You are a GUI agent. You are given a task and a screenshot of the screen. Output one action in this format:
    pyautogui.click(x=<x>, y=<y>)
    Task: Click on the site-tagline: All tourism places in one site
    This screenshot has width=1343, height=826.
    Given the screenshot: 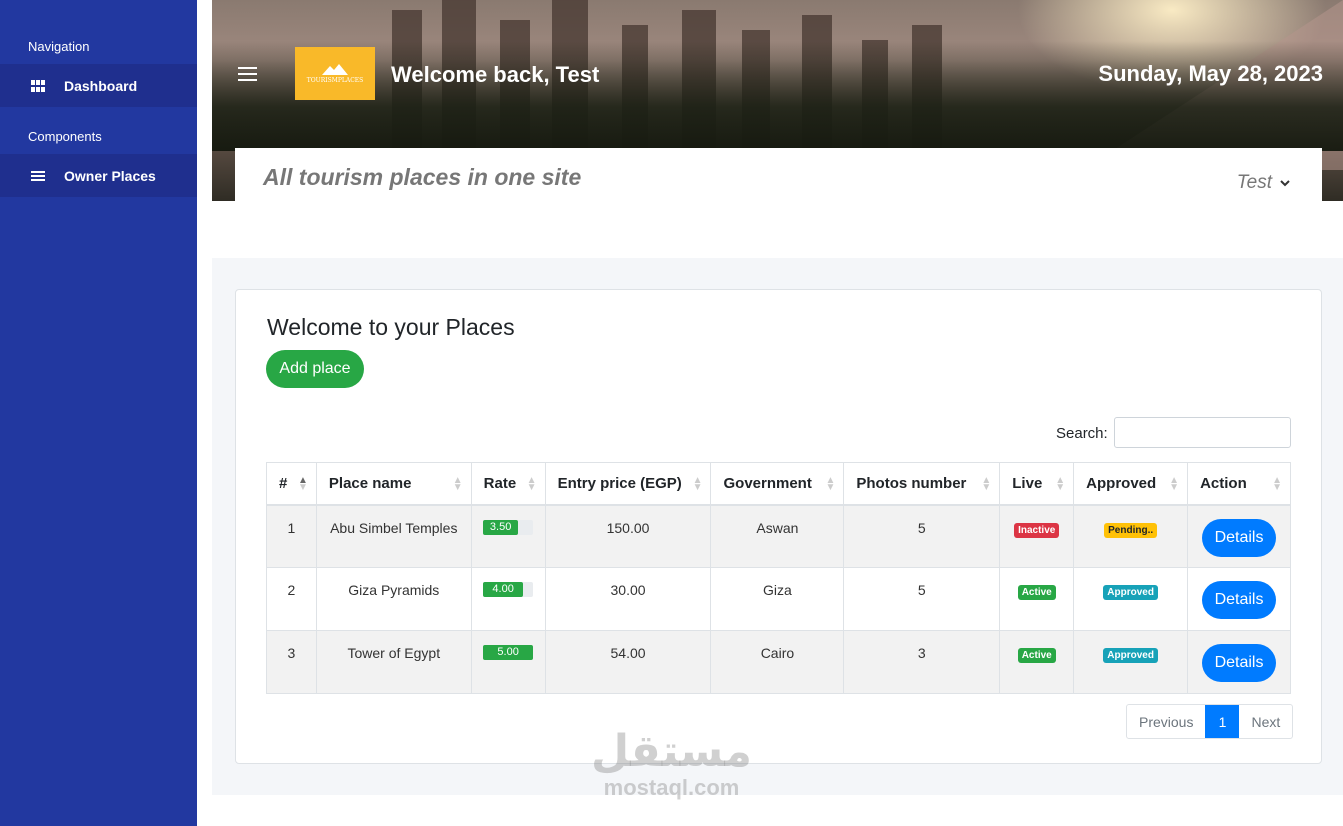 What is the action you would take?
    pyautogui.click(x=422, y=177)
    